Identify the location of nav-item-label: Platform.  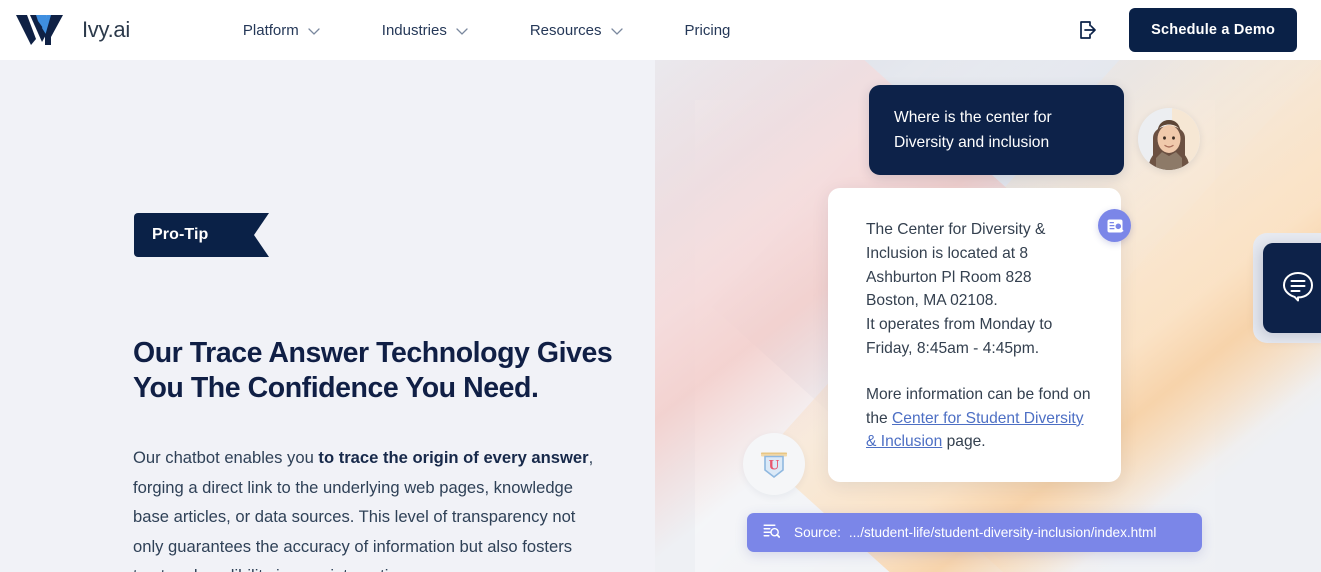
(270, 30).